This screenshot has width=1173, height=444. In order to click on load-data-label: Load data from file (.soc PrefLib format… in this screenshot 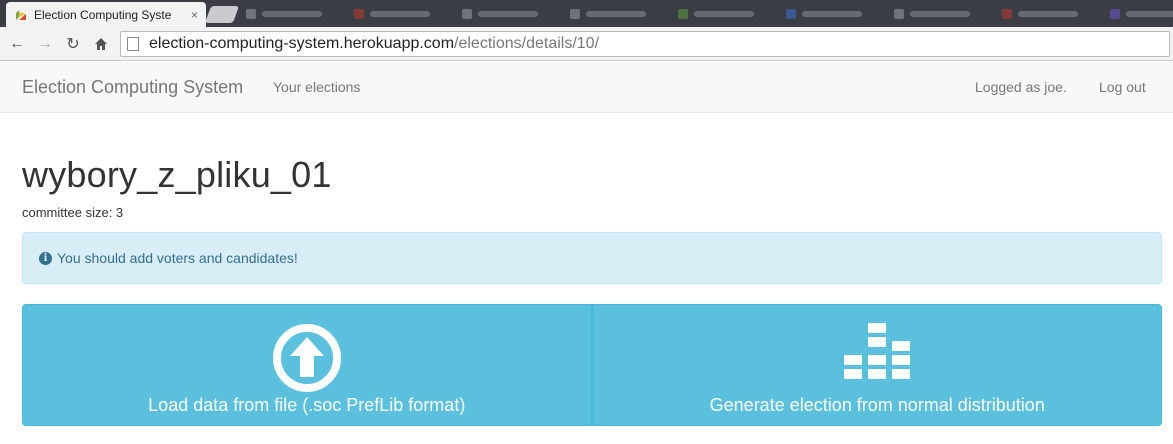, I will do `click(307, 405)`.